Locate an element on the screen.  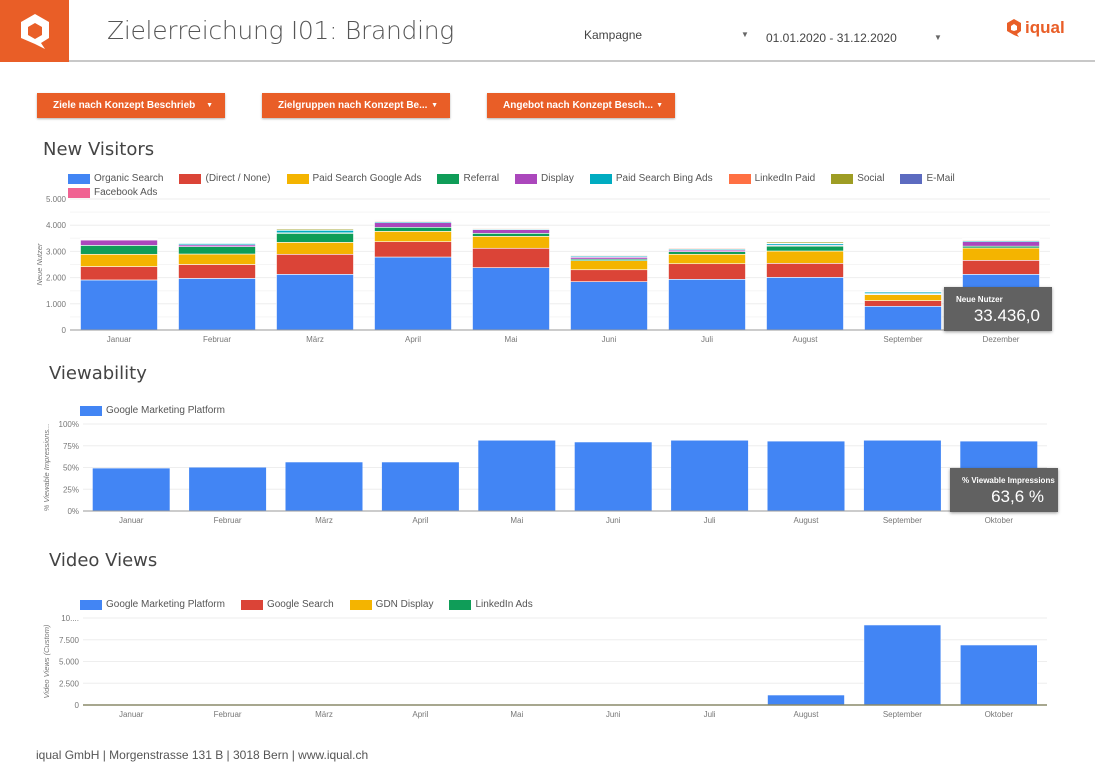
x-tick-label: Juli is located at coordinates (710, 520).